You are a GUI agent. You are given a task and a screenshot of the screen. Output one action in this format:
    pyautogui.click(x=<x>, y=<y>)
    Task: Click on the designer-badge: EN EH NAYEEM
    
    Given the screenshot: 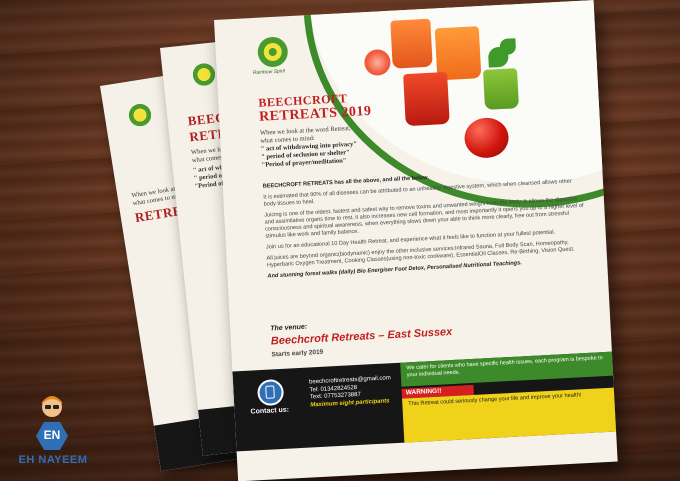 What is the action you would take?
    pyautogui.click(x=53, y=436)
    